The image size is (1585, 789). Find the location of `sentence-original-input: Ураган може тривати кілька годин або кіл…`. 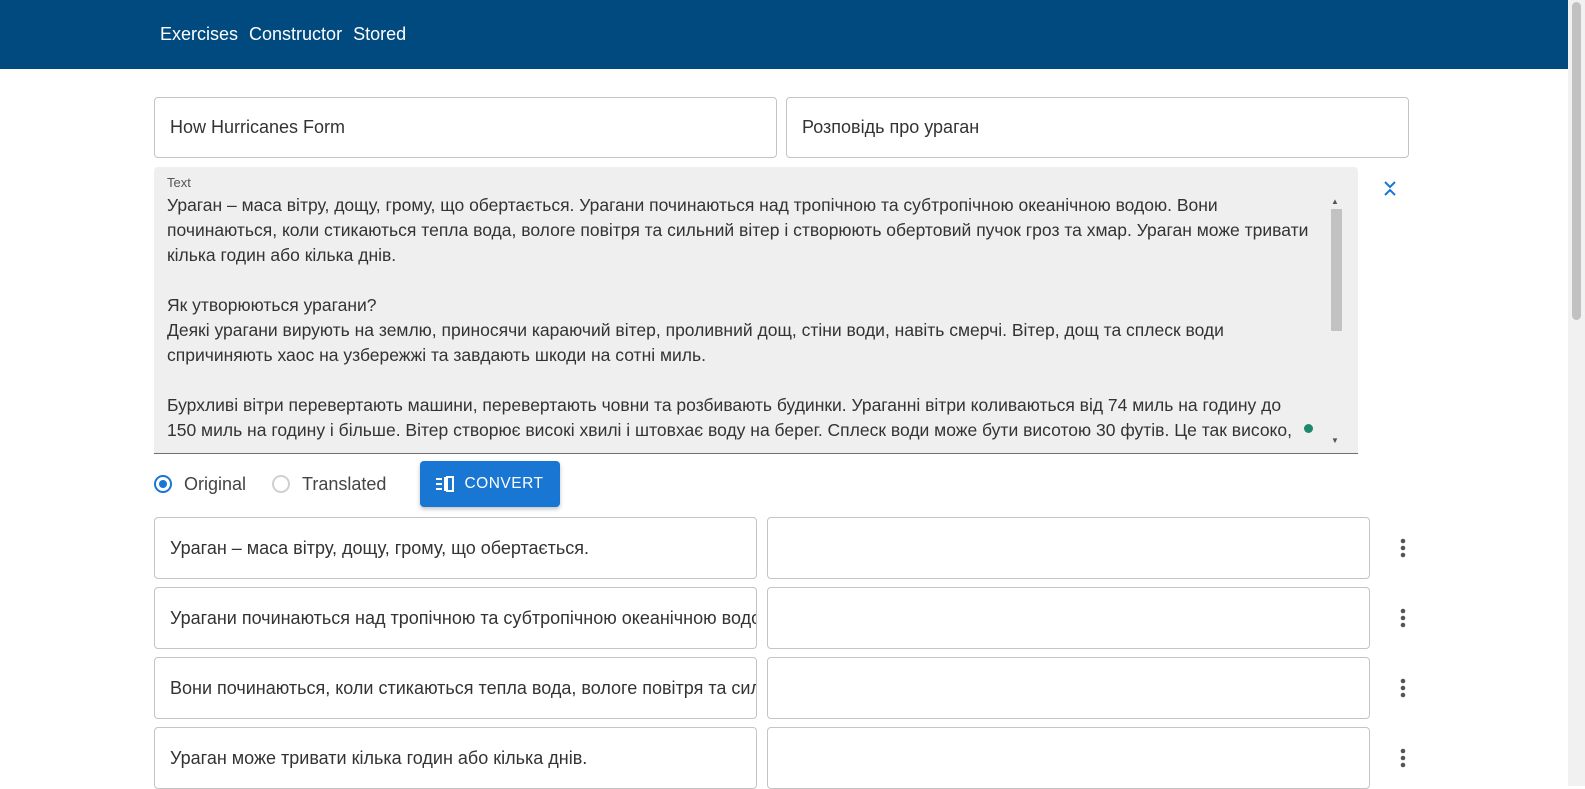

sentence-original-input: Ураган може тривати кілька годин або кіл… is located at coordinates (455, 758).